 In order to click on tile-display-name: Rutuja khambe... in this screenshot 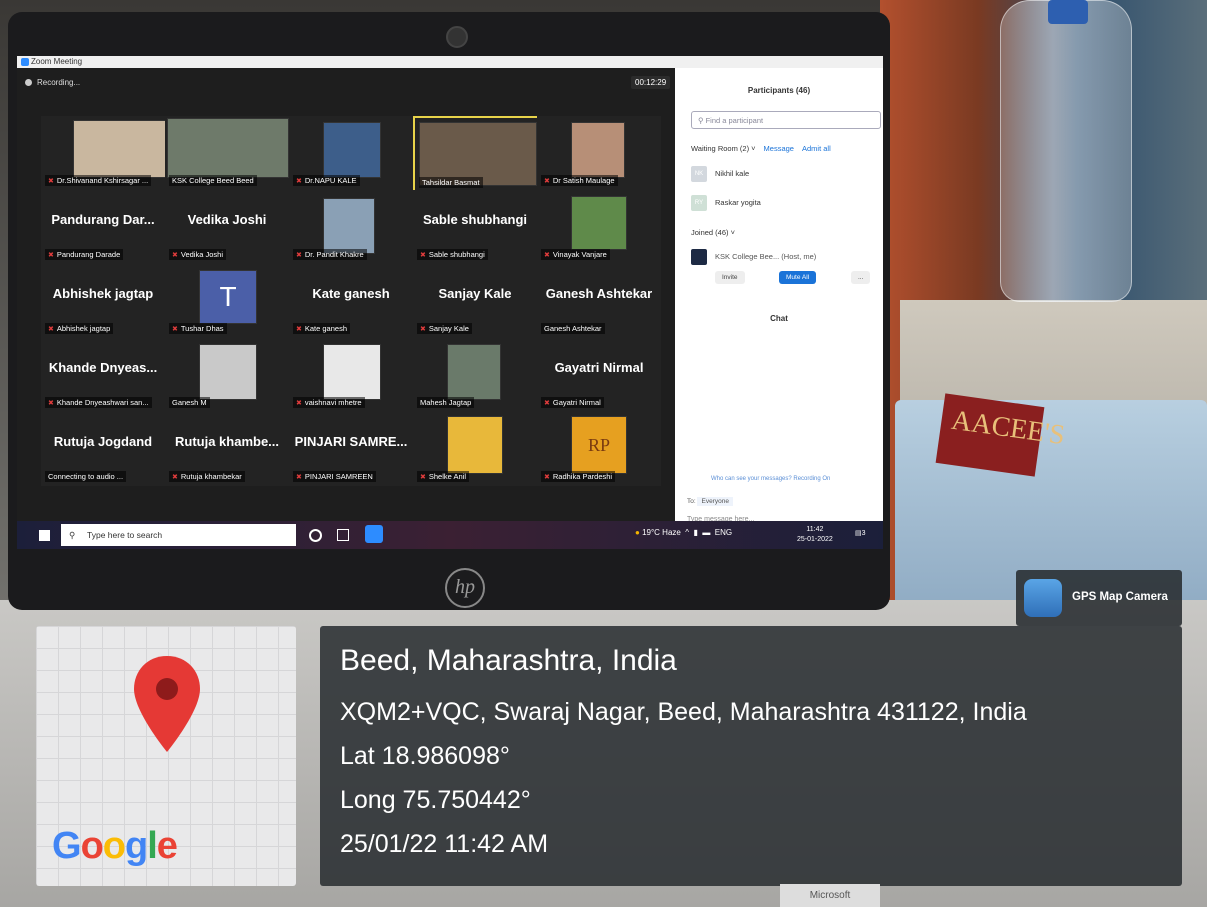, I will do `click(227, 441)`.